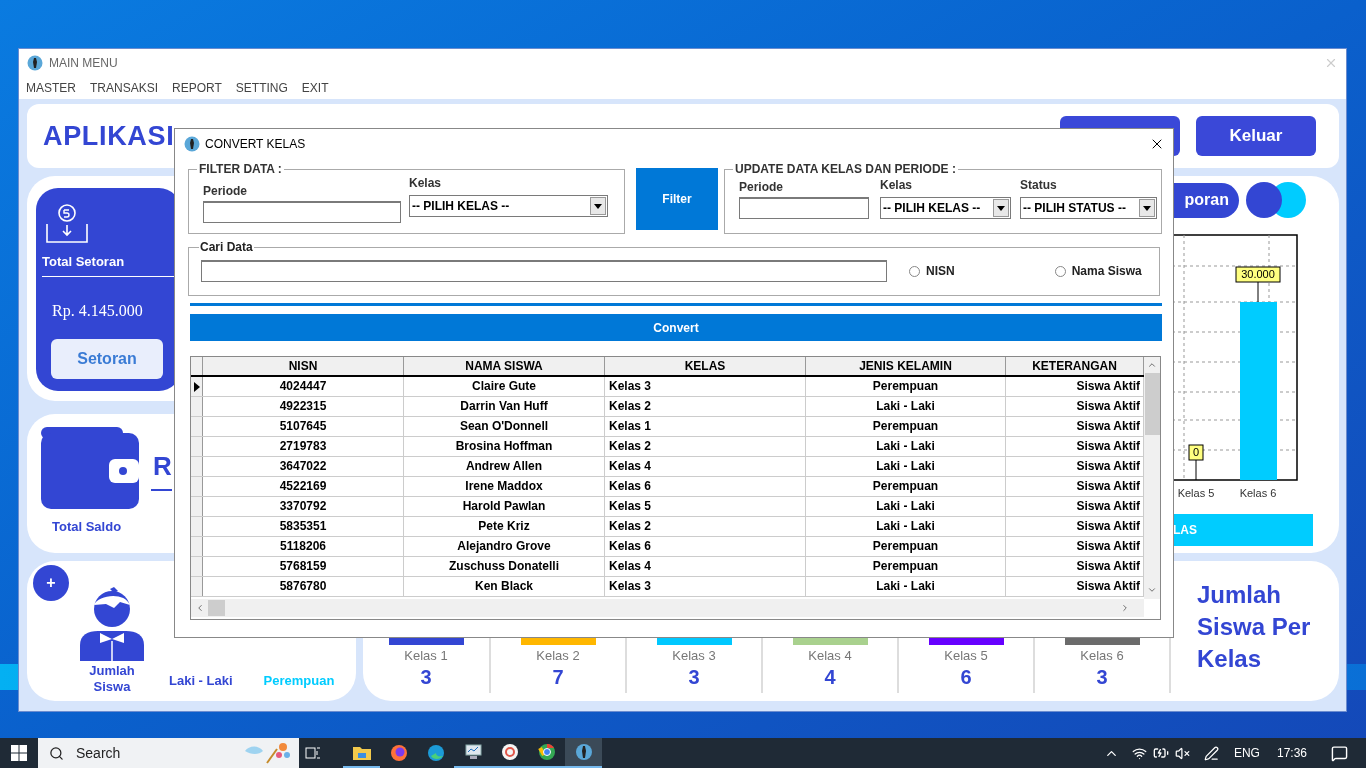 The height and width of the screenshot is (768, 1366). I want to click on table-cell: Brosina Hoffman, so click(504, 446).